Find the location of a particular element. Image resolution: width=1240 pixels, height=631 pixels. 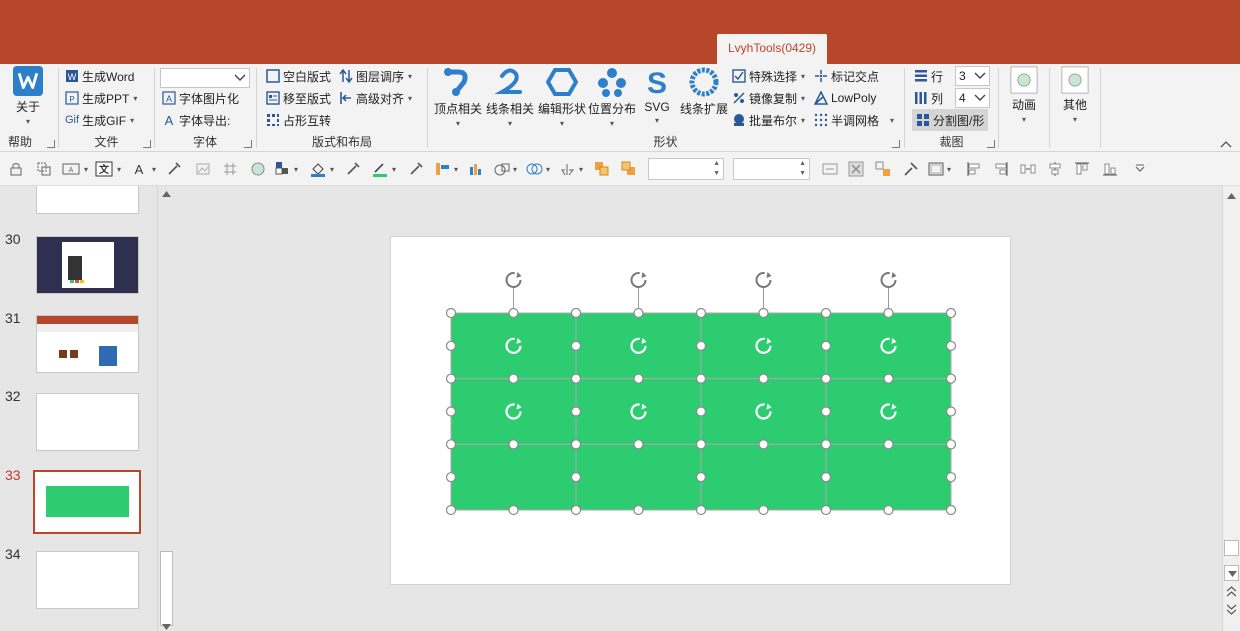

animation-button: 动画 ▾ is located at coordinates (1024, 95).